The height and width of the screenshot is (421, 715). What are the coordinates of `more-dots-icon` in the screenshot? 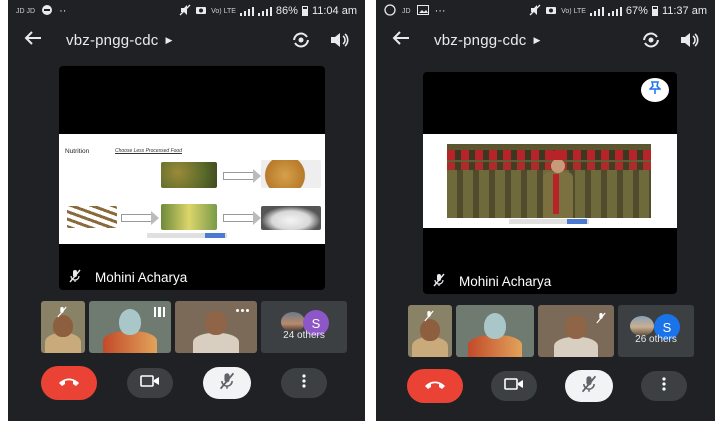 It's located at (242, 310).